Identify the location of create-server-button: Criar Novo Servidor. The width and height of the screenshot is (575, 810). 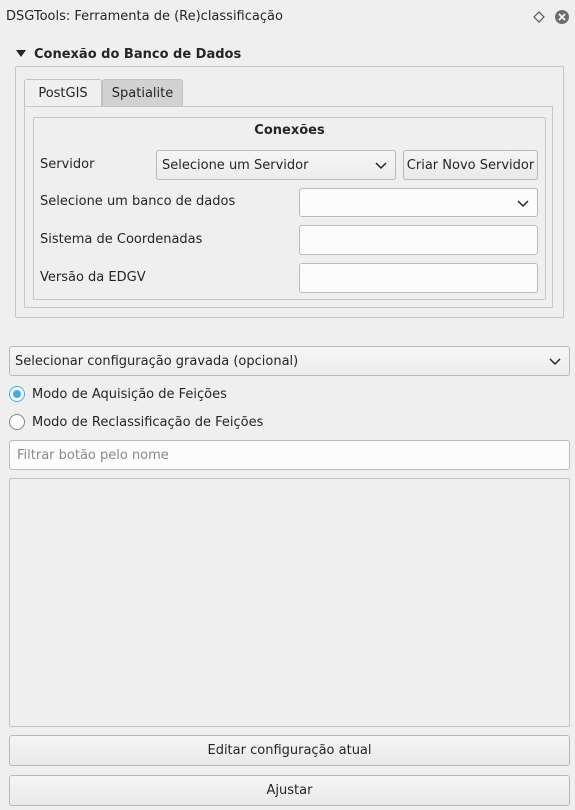
(470, 165).